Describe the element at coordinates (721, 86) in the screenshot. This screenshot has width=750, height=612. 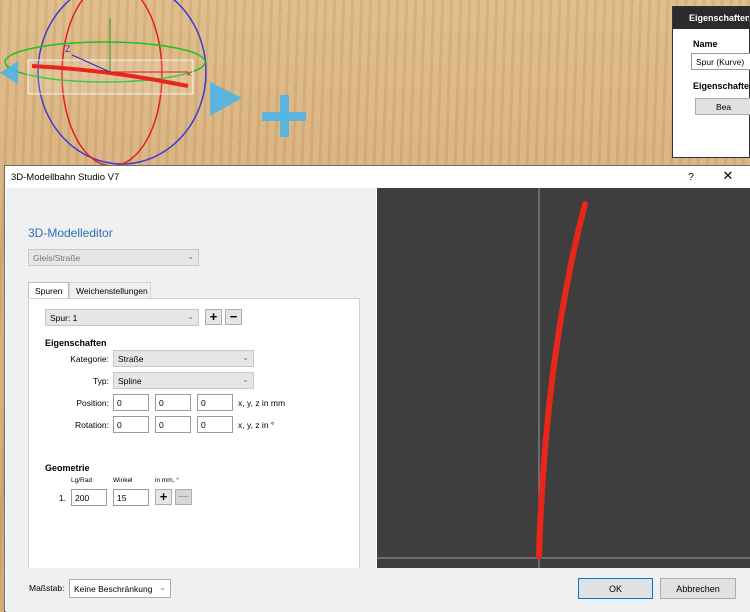
I see `properties-section-label: Eigenschaften` at that location.